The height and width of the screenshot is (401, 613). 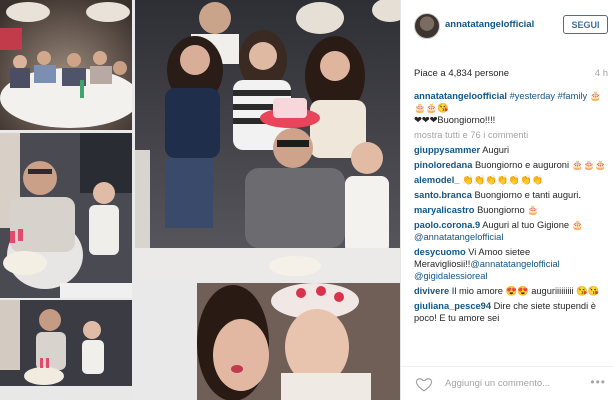 What do you see at coordinates (431, 291) in the screenshot?
I see `comment-username: divivere` at bounding box center [431, 291].